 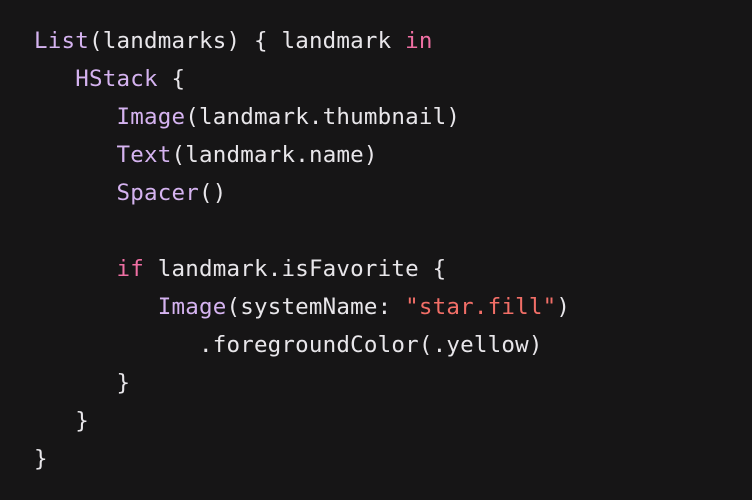 I want to click on code-token-plain: (systemName:, so click(x=316, y=307).